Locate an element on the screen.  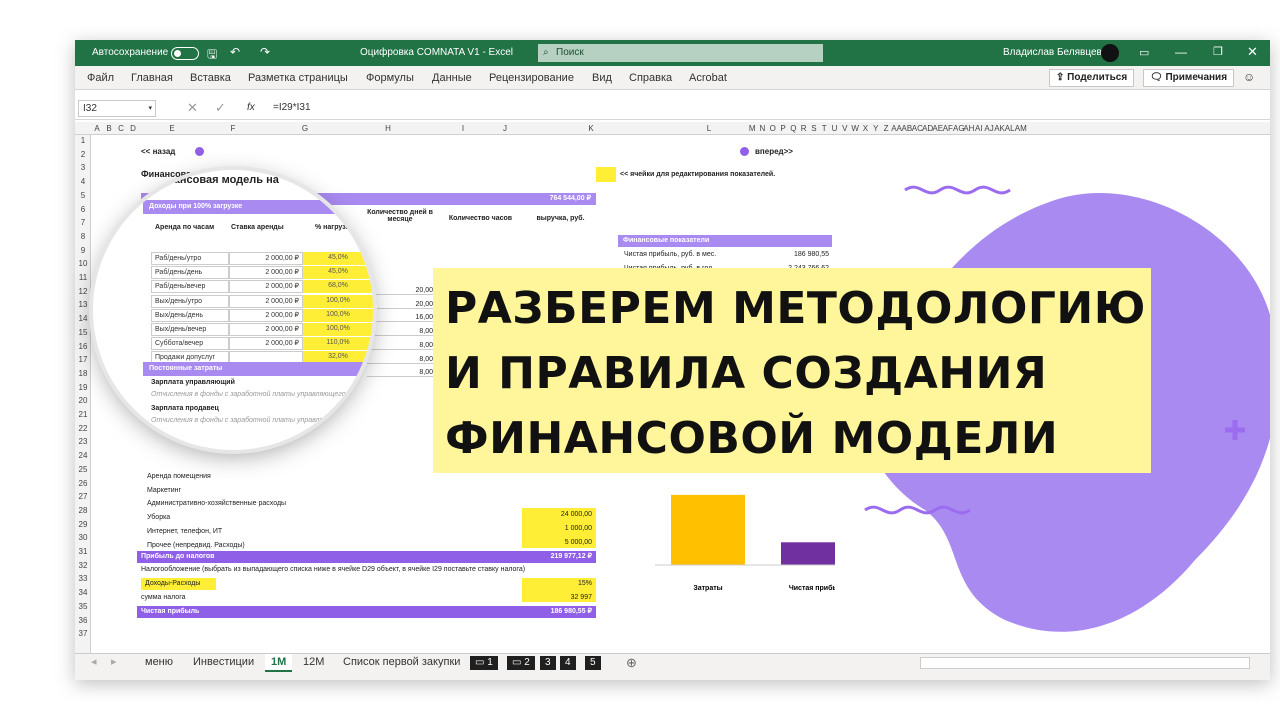
row-header: 15 is located at coordinates (83, 332).